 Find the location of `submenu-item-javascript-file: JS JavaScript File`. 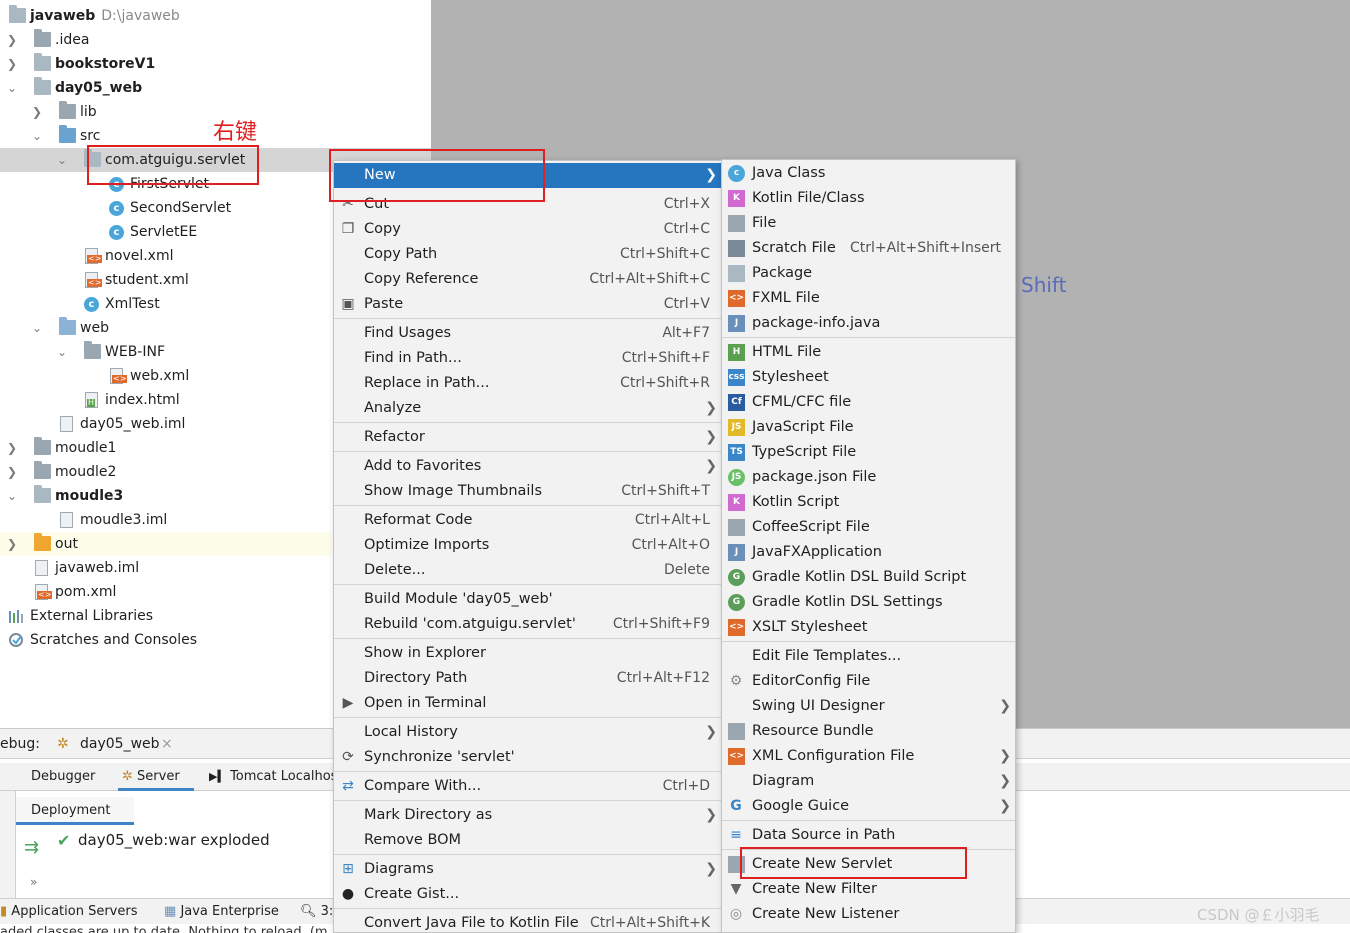

submenu-item-javascript-file: JS JavaScript File is located at coordinates (868, 427).